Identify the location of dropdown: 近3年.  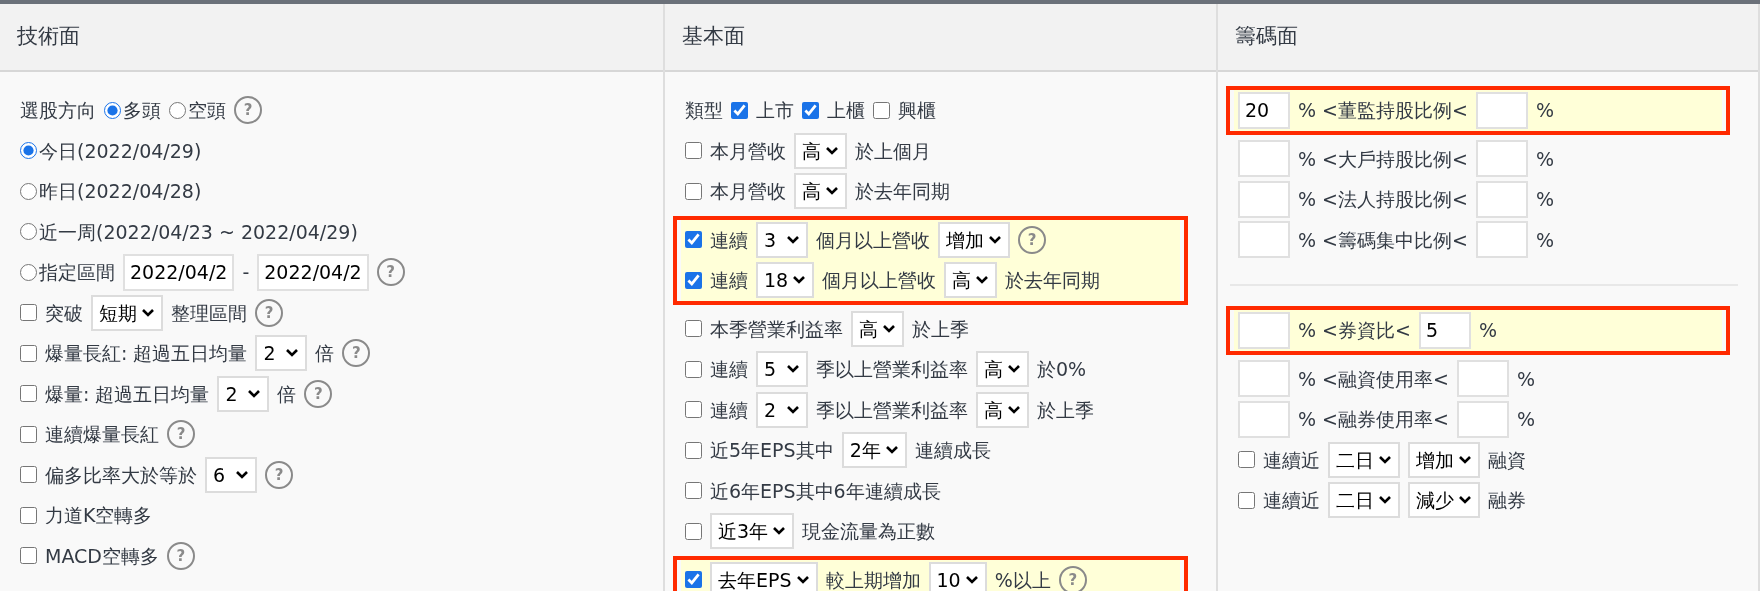
(752, 531).